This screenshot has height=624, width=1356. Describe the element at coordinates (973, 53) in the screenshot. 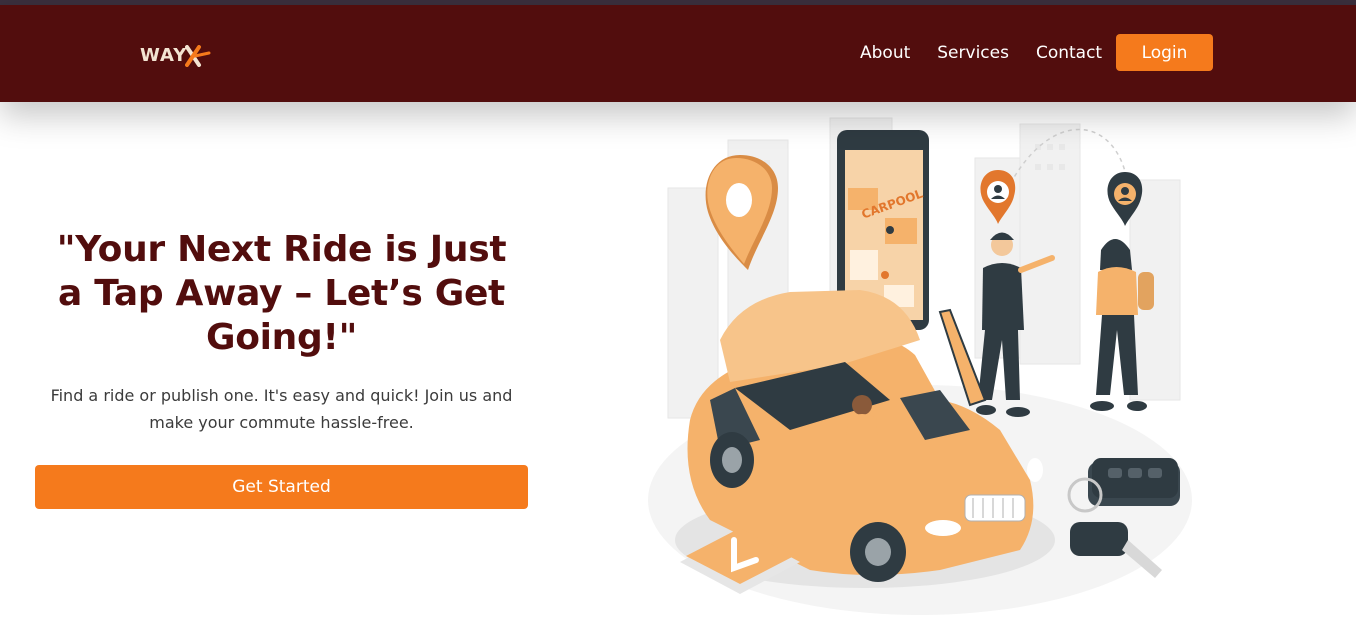

I see `nav-services-link: Services` at that location.